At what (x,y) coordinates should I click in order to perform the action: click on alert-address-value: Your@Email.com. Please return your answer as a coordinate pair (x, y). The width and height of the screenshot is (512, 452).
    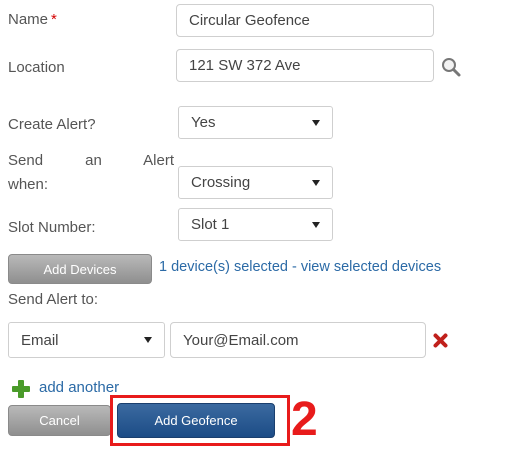
    Looking at the image, I should click on (241, 340).